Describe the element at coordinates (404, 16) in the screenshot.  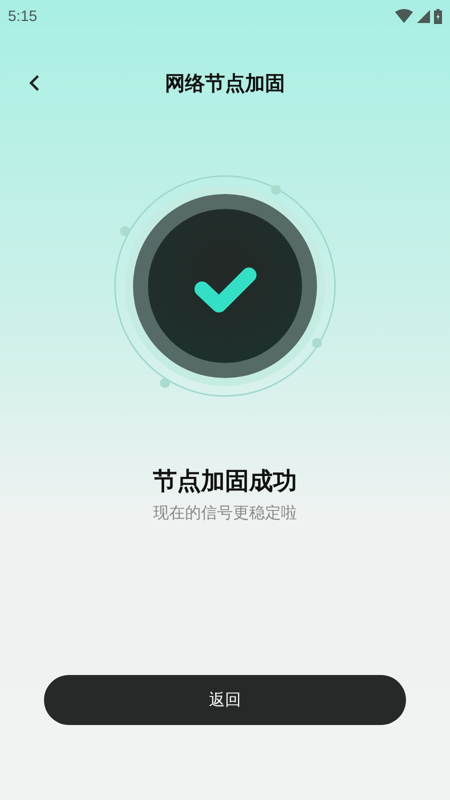
I see `wifi-icon` at that location.